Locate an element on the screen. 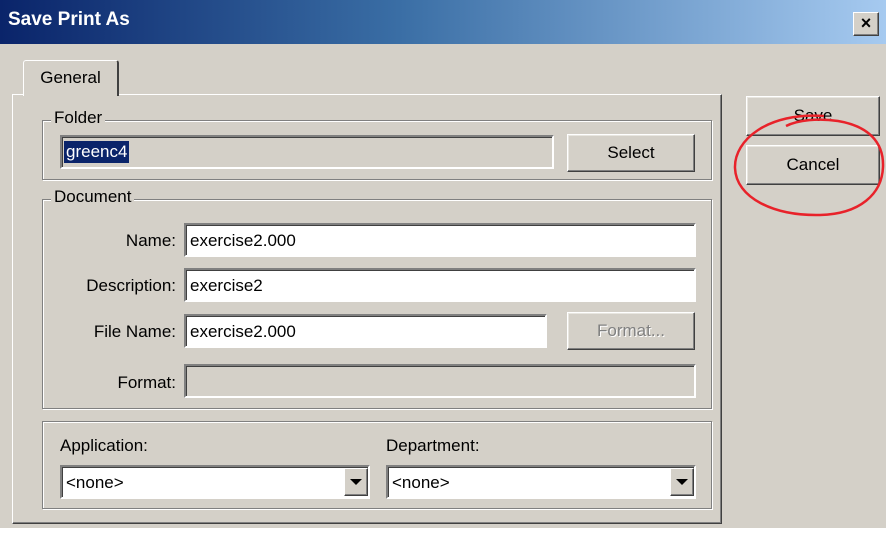  department-dropdown-arrow is located at coordinates (682, 482).